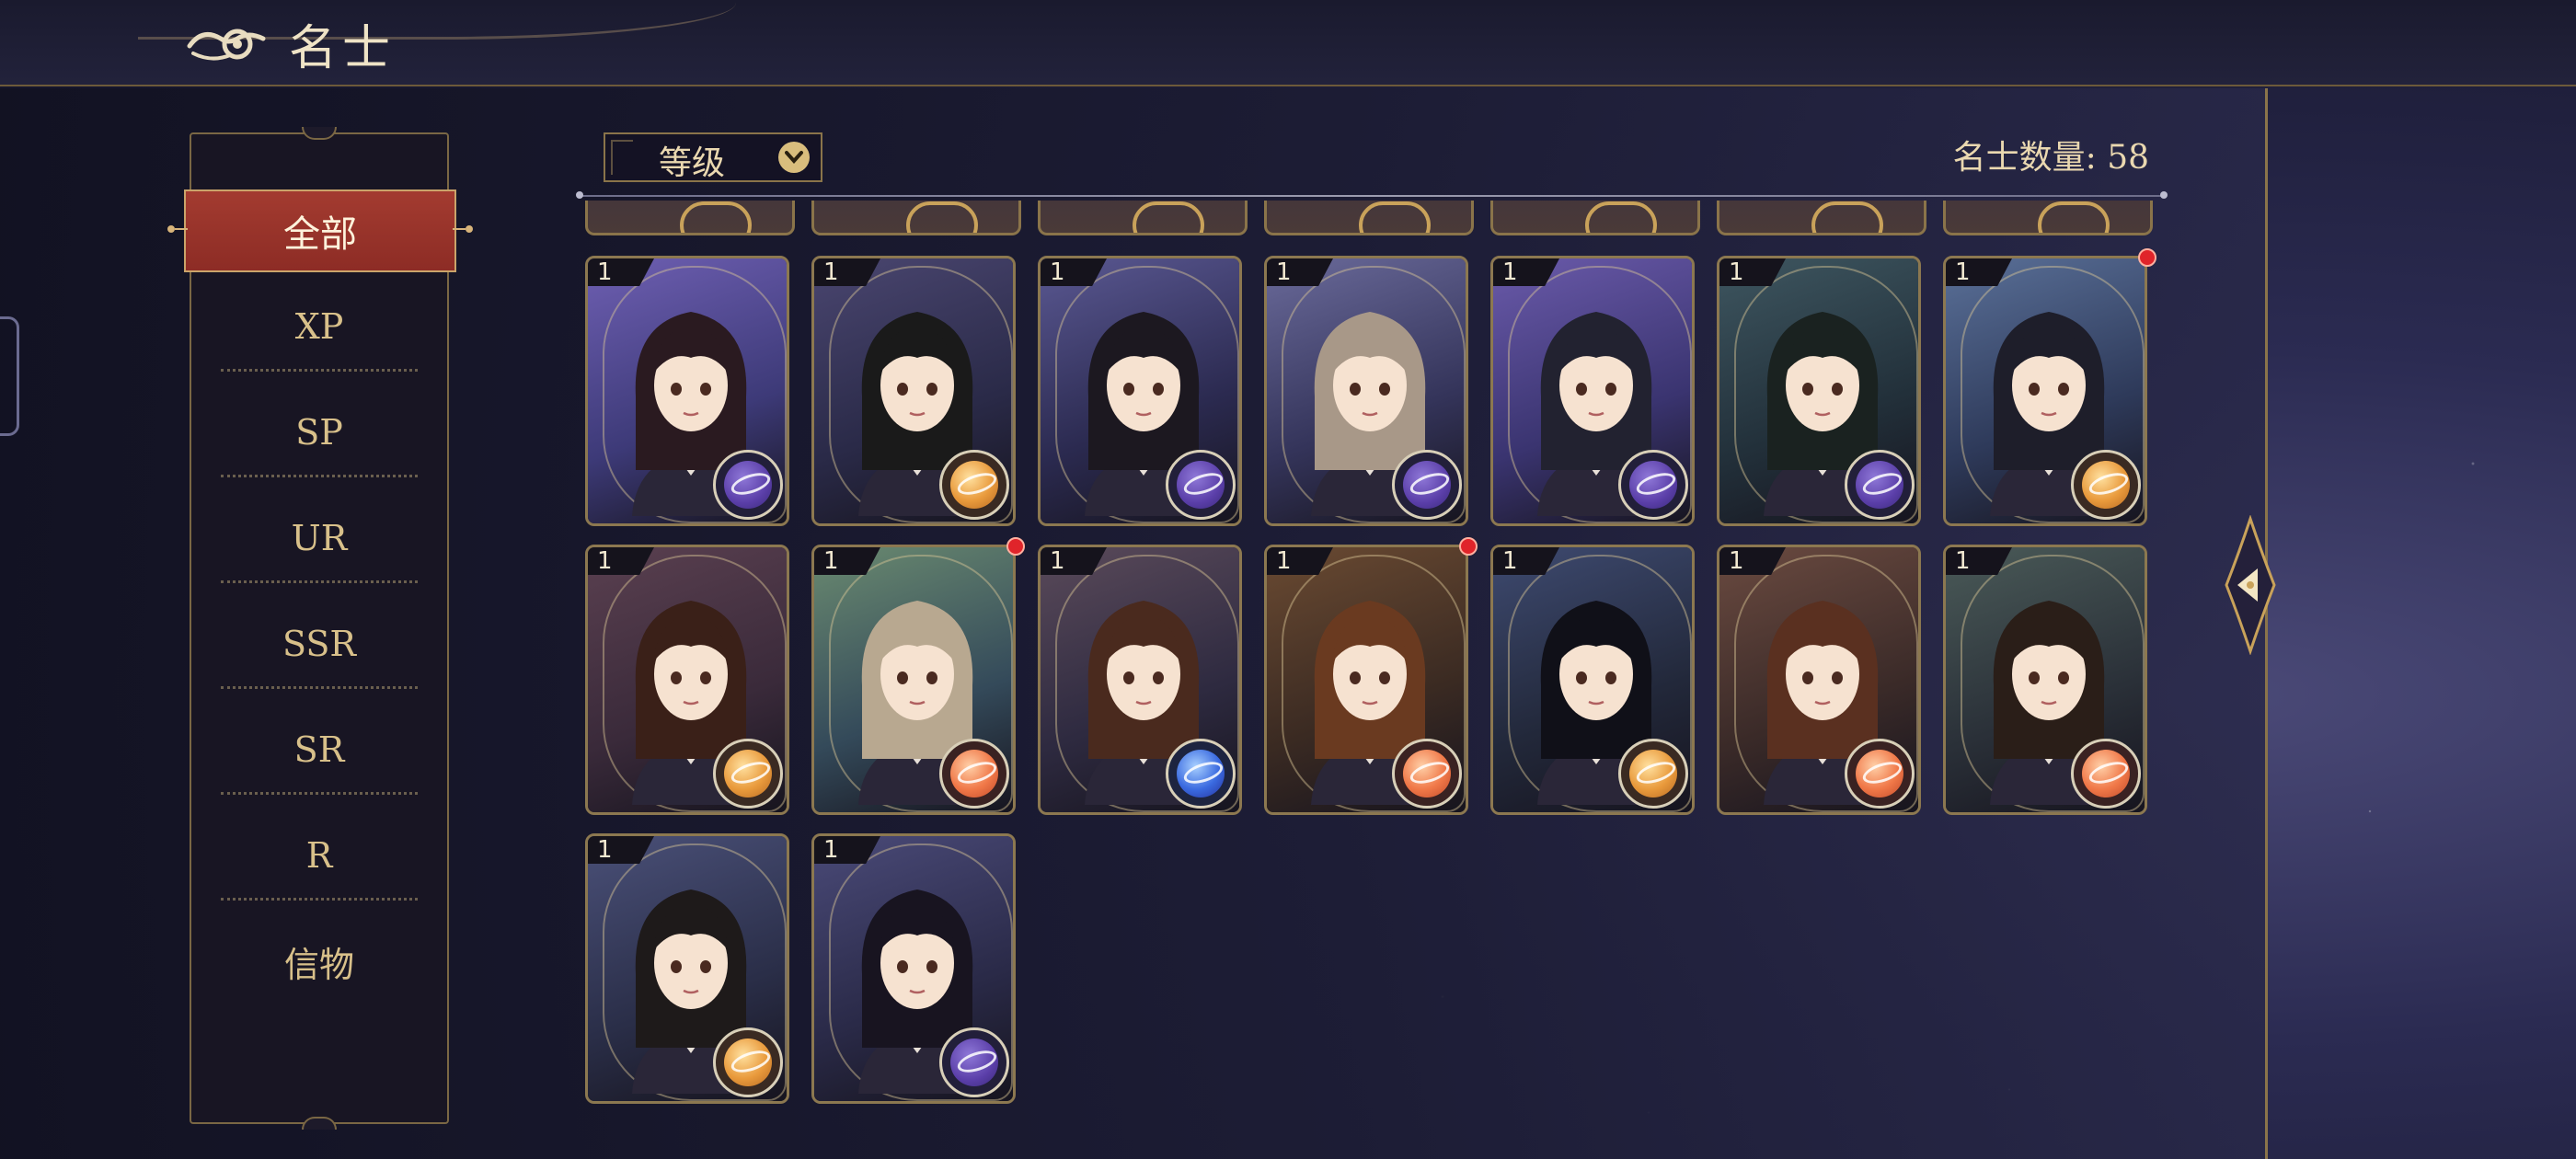 The height and width of the screenshot is (1159, 2576). I want to click on category-tab-ssr: SSR, so click(319, 643).